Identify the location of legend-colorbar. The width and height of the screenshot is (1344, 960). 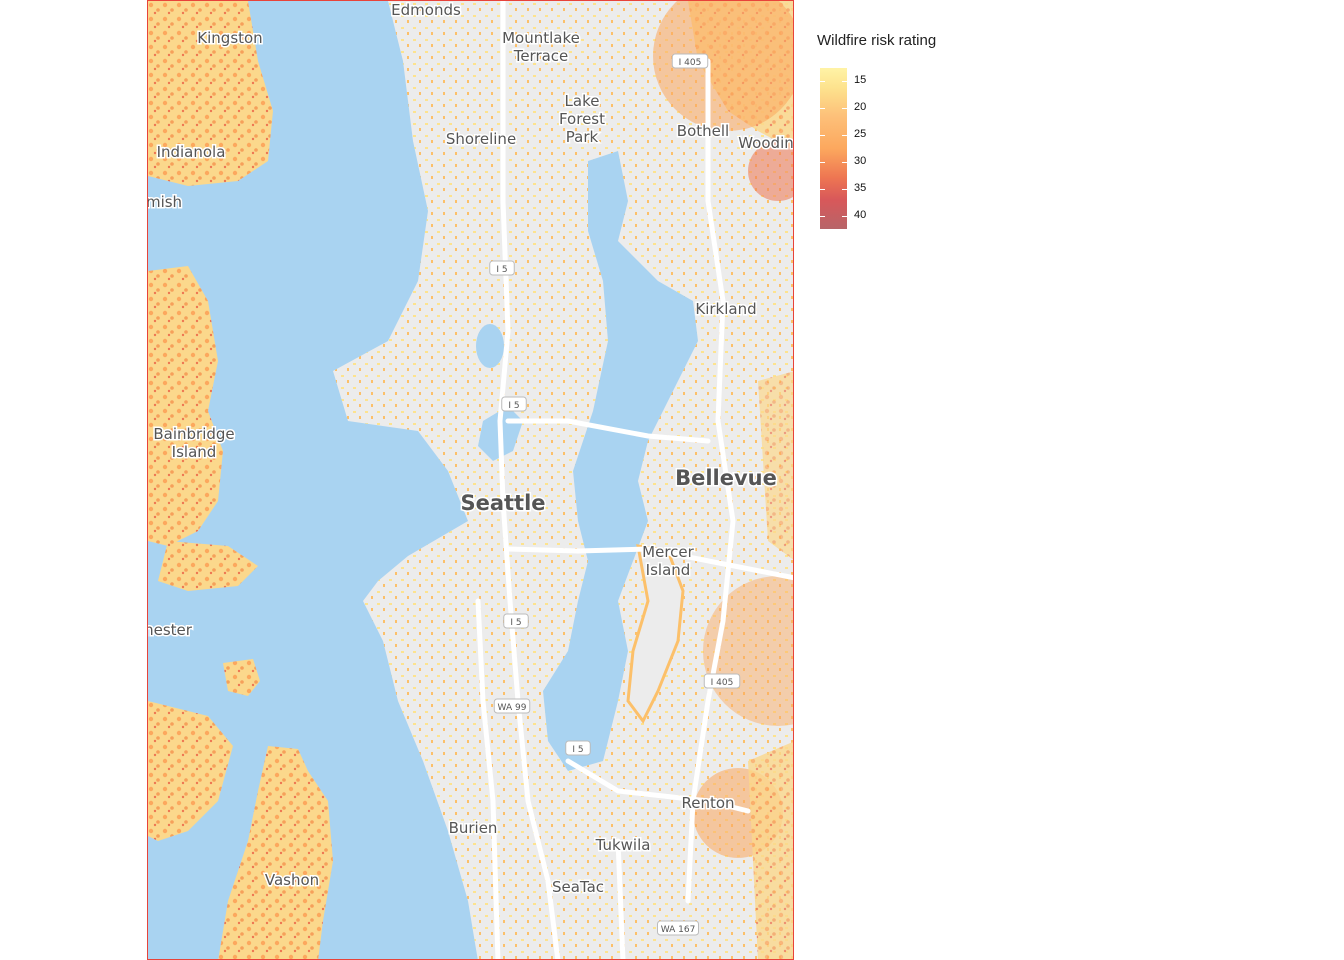
(833, 148).